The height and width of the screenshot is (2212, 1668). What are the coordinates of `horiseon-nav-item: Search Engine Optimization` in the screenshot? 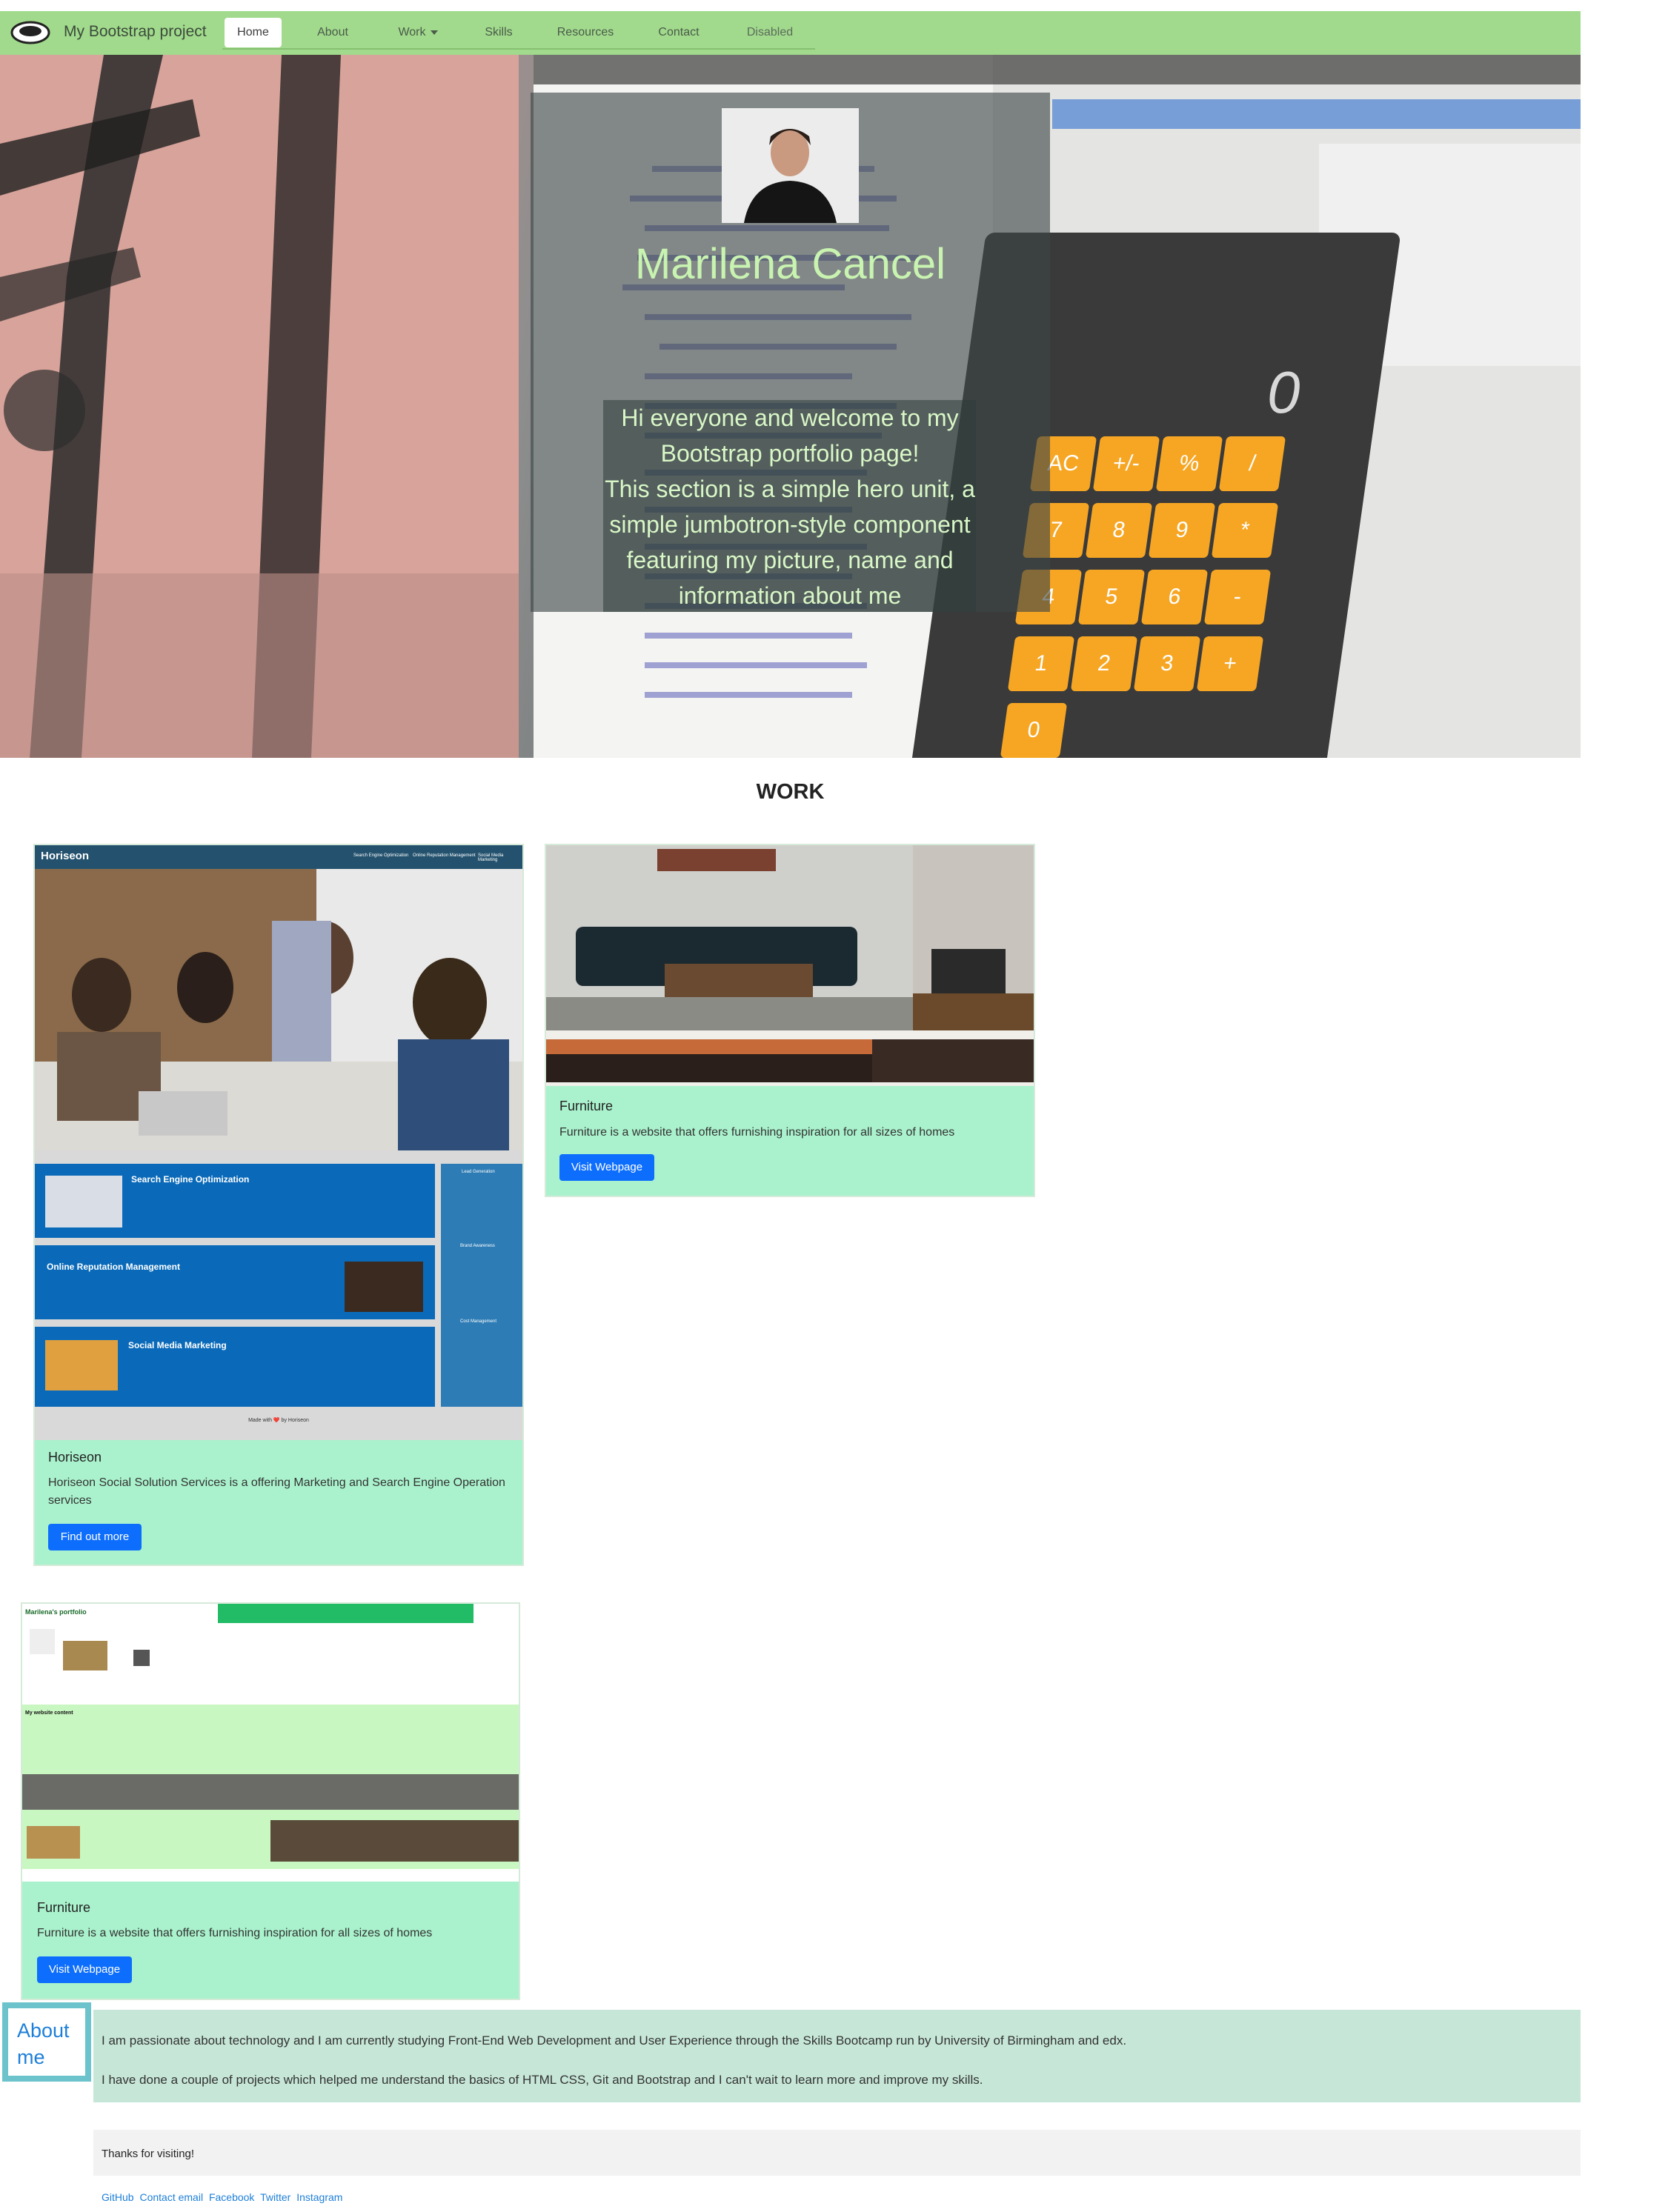 It's located at (381, 855).